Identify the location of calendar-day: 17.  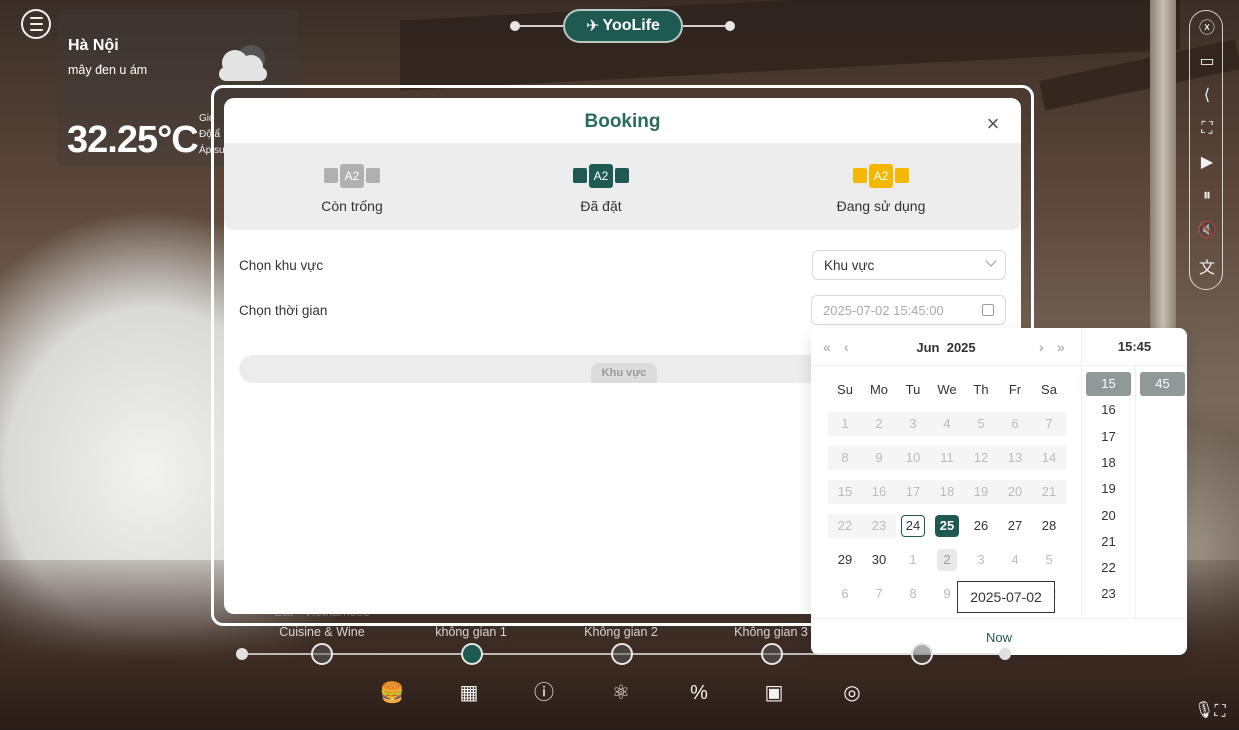
(913, 492).